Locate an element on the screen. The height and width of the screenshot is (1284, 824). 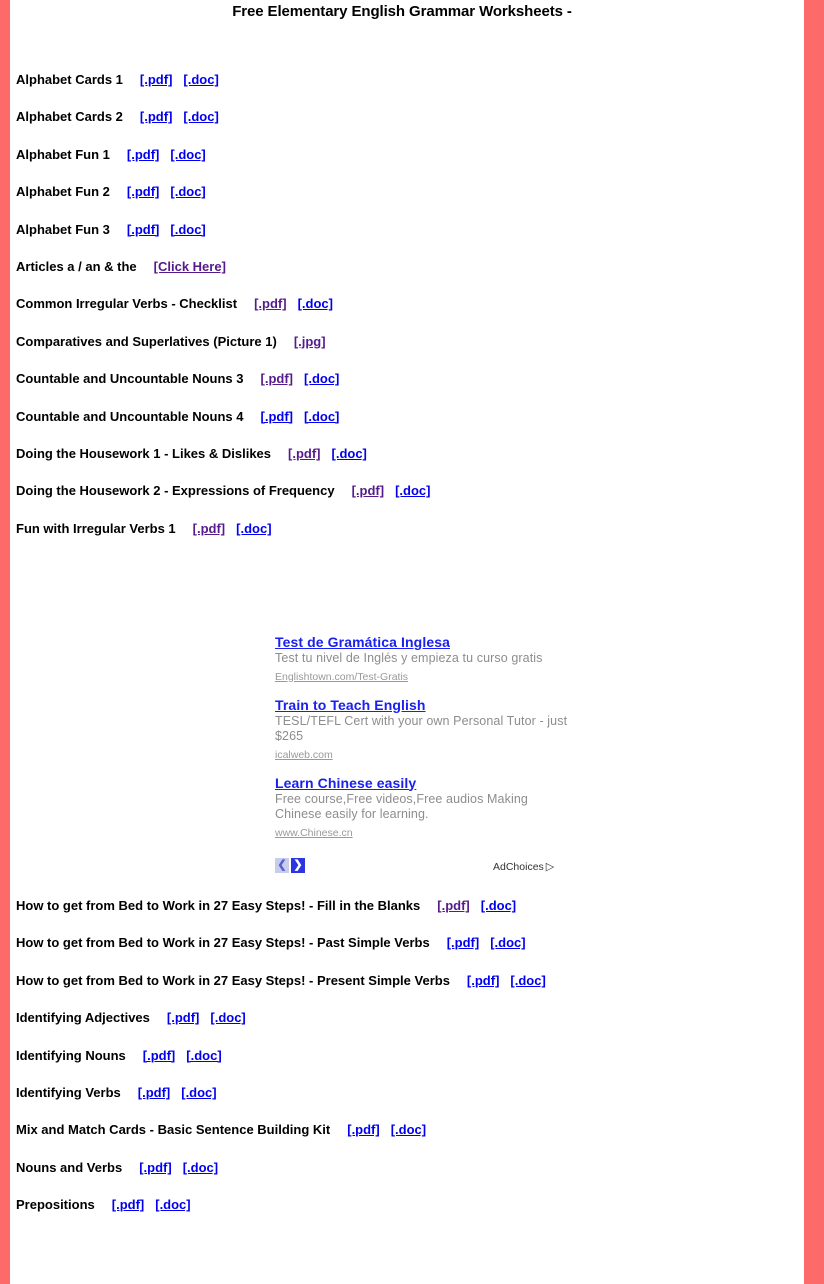
ad-headline-link: Learn Chinese easily is located at coordinates (425, 783).